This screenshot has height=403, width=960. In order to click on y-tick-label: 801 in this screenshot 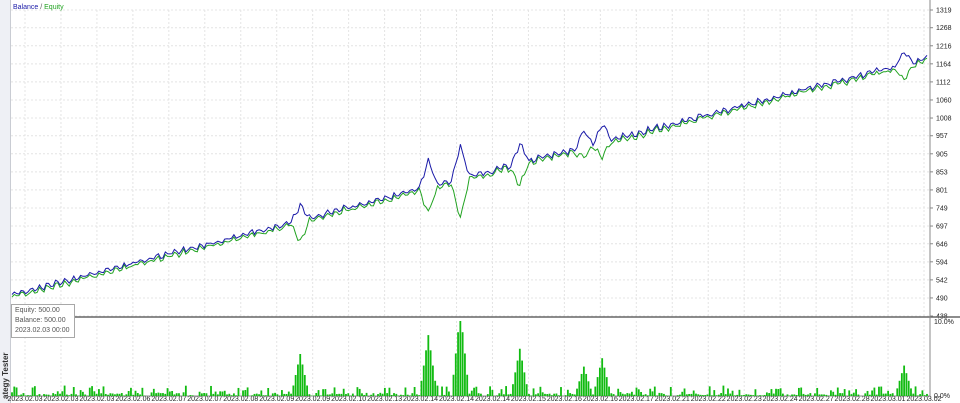, I will do `click(942, 190)`.